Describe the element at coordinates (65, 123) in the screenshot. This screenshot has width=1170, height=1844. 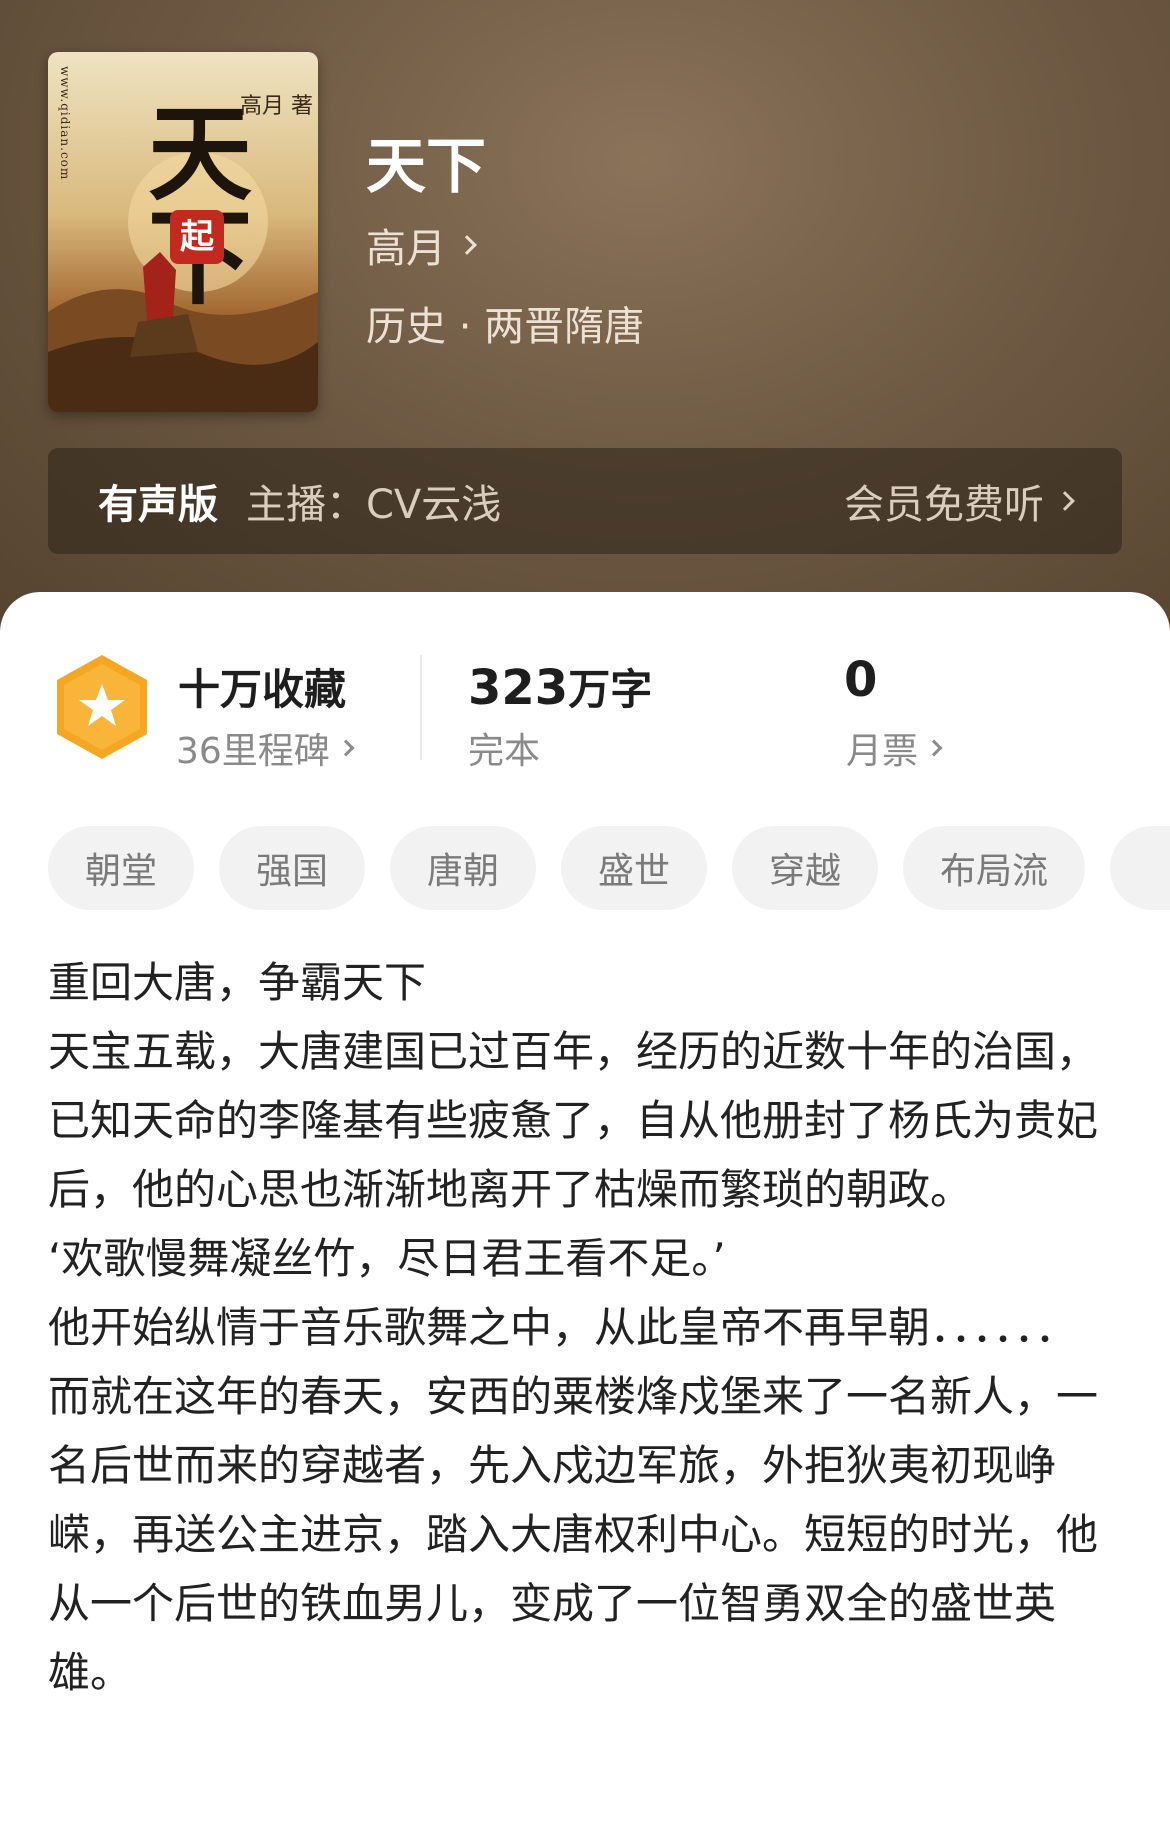
I see `cover-url: www.qidian.com` at that location.